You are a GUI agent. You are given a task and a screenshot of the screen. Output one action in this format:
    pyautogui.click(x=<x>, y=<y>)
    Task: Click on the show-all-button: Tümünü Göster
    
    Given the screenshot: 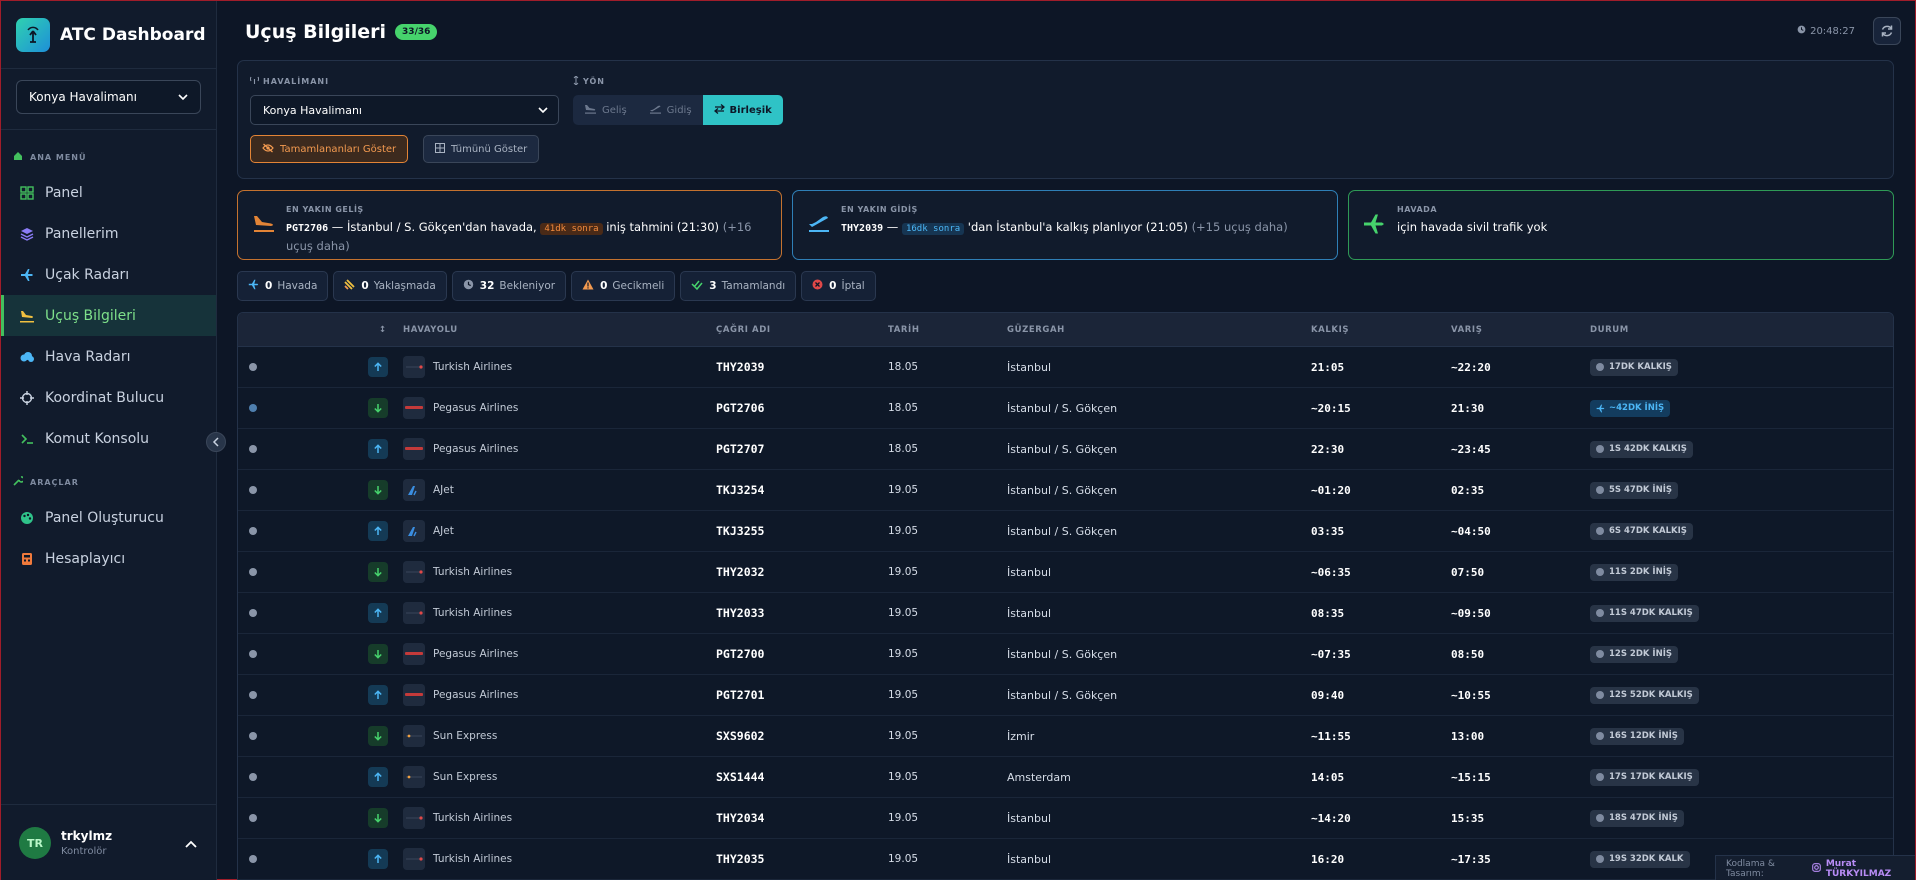 What is the action you would take?
    pyautogui.click(x=481, y=149)
    